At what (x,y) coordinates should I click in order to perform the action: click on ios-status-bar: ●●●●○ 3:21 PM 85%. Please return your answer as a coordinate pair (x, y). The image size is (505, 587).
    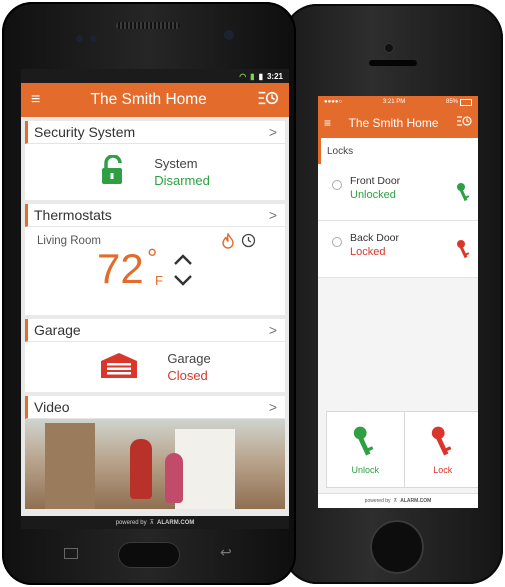
    Looking at the image, I should click on (398, 102).